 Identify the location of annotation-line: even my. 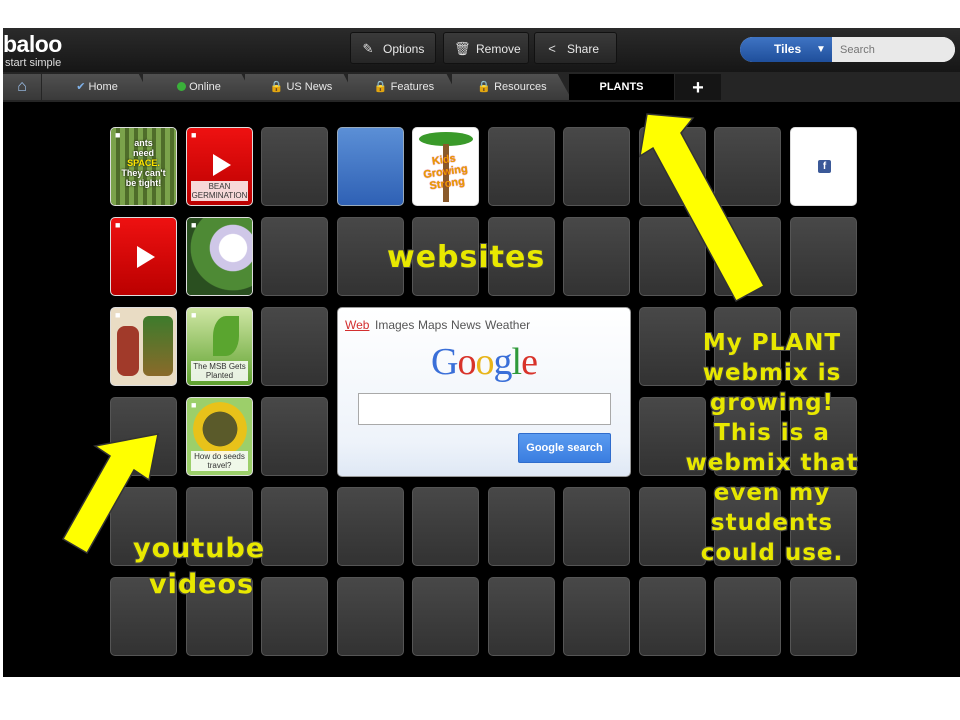
(772, 493).